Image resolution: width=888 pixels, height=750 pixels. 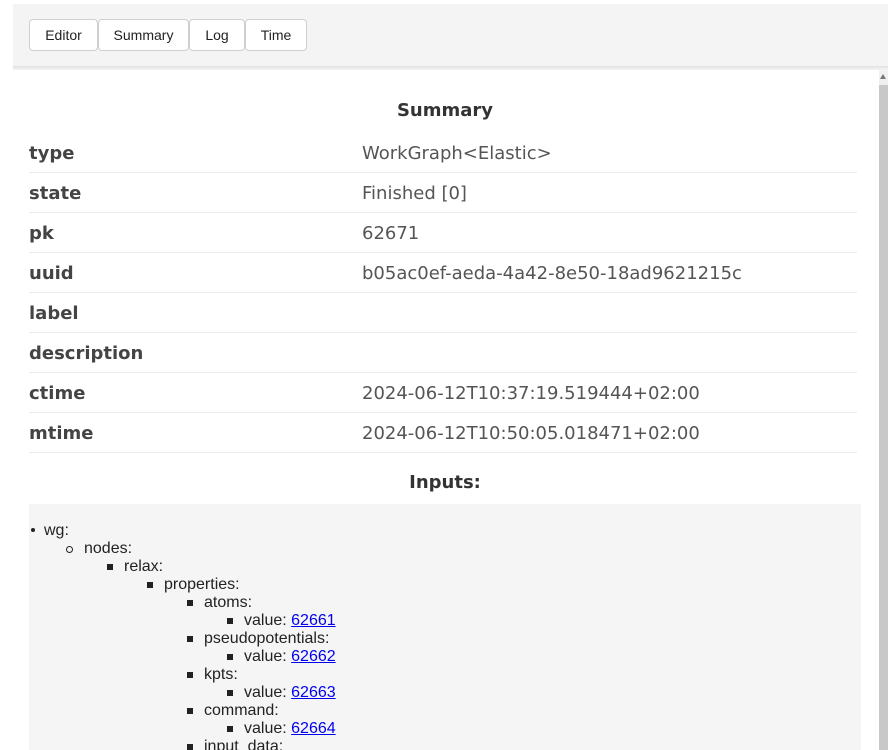 What do you see at coordinates (41, 233) in the screenshot?
I see `row-key: pk` at bounding box center [41, 233].